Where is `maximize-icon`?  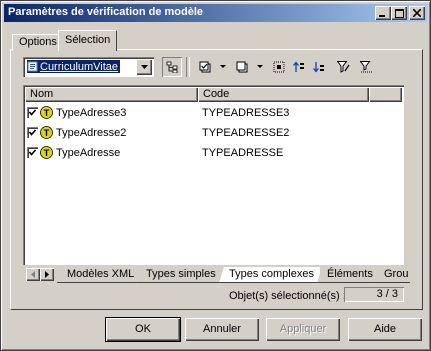 maximize-icon is located at coordinates (399, 13).